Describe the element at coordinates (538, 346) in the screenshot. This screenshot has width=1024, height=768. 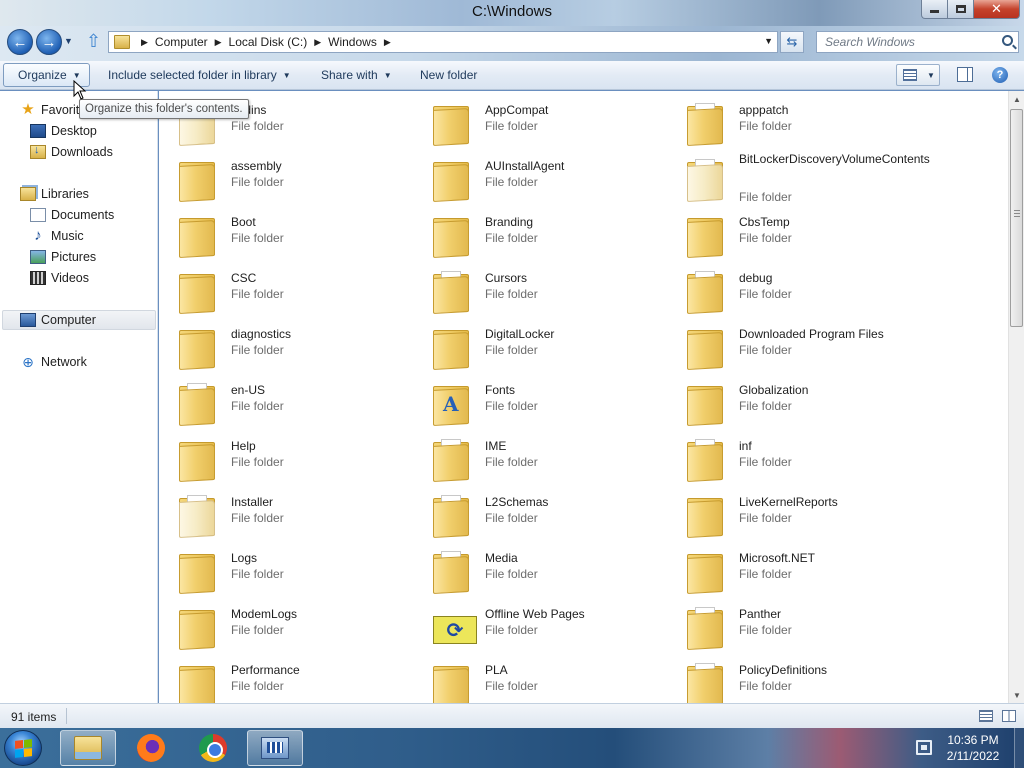
I see `folder-item: DigitalLocker File folder` at that location.